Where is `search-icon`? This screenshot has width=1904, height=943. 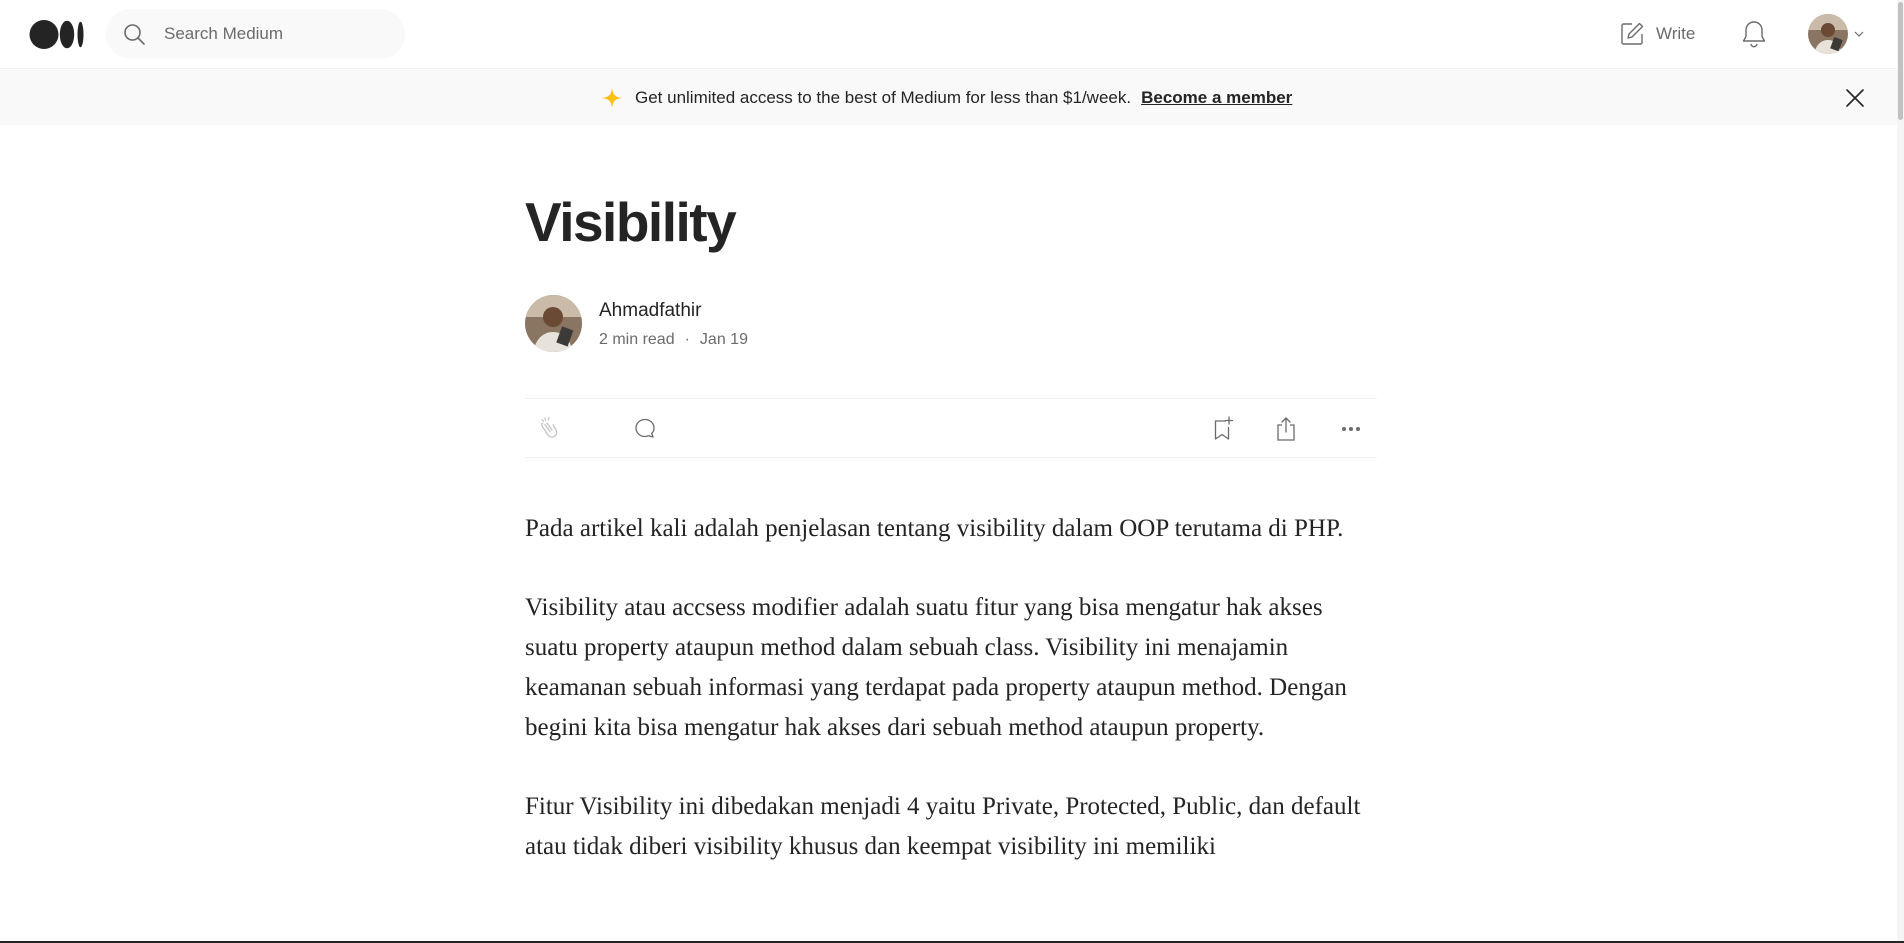
search-icon is located at coordinates (134, 34).